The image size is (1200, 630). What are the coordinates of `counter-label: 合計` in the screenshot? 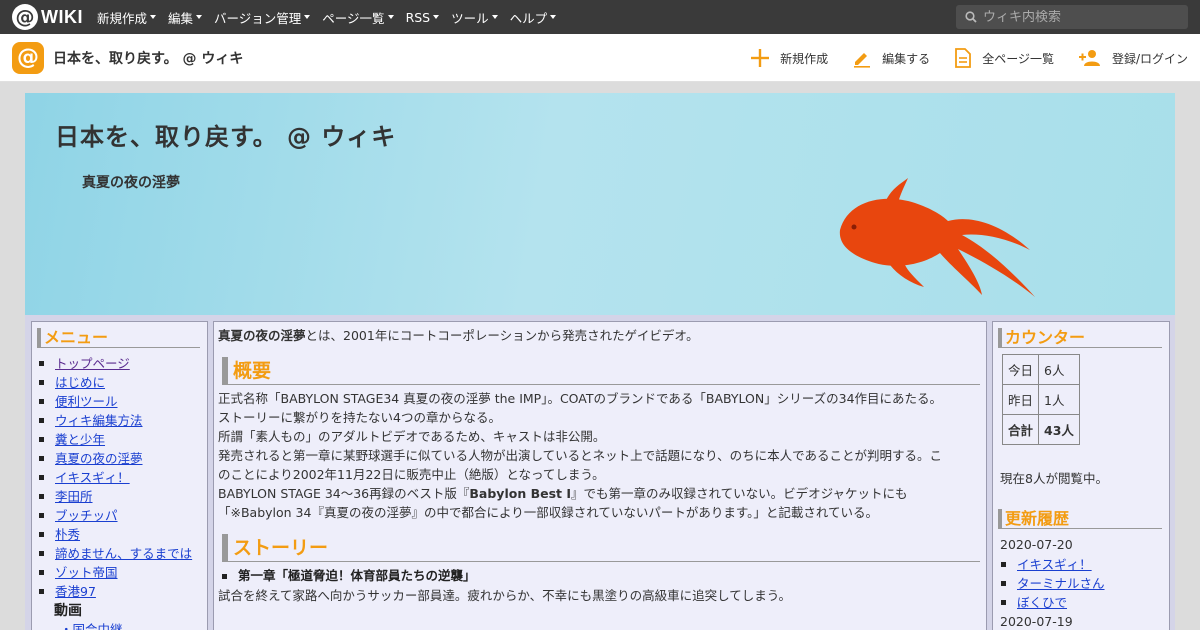 It's located at (1020, 429).